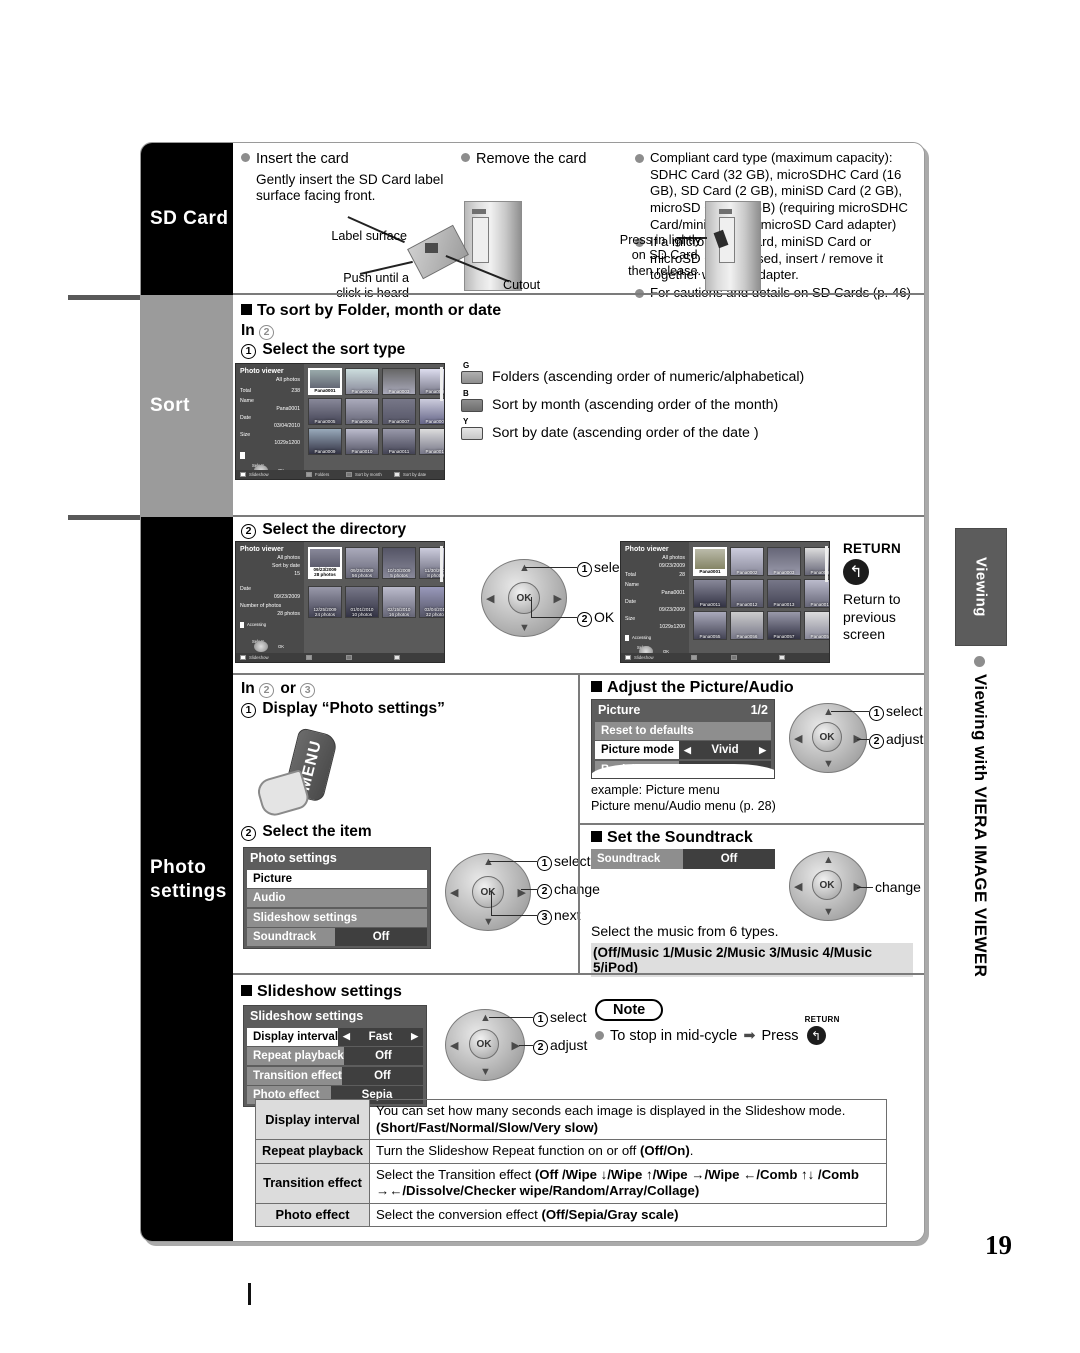  Describe the element at coordinates (337, 898) in the screenshot. I see `menu-row-audio: Audio` at that location.